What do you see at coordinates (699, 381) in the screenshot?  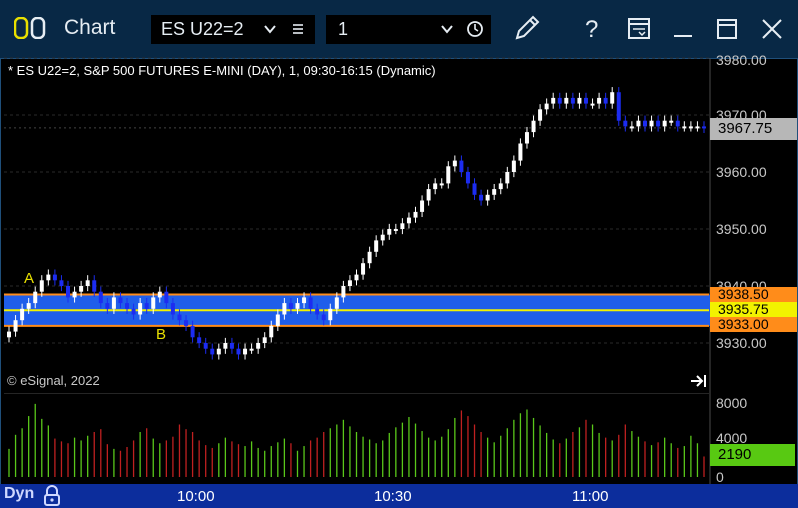 I see `scroll-to-end-icon` at bounding box center [699, 381].